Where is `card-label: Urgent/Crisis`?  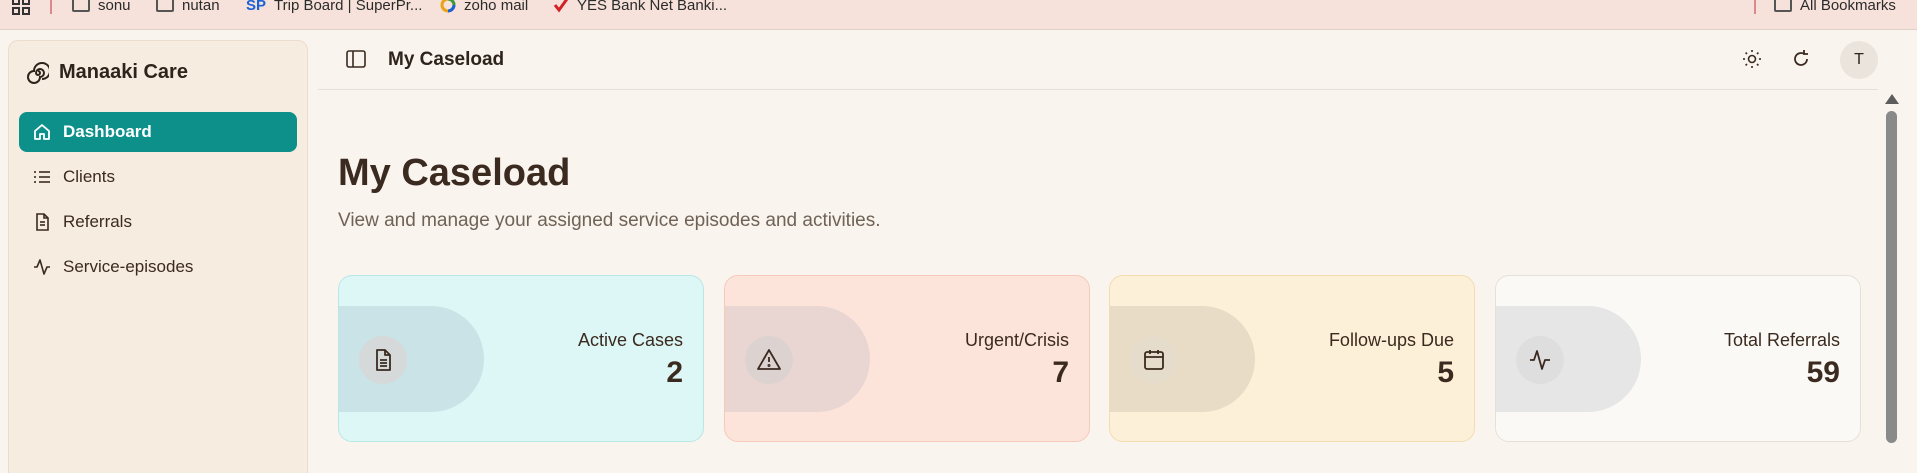 card-label: Urgent/Crisis is located at coordinates (1016, 340).